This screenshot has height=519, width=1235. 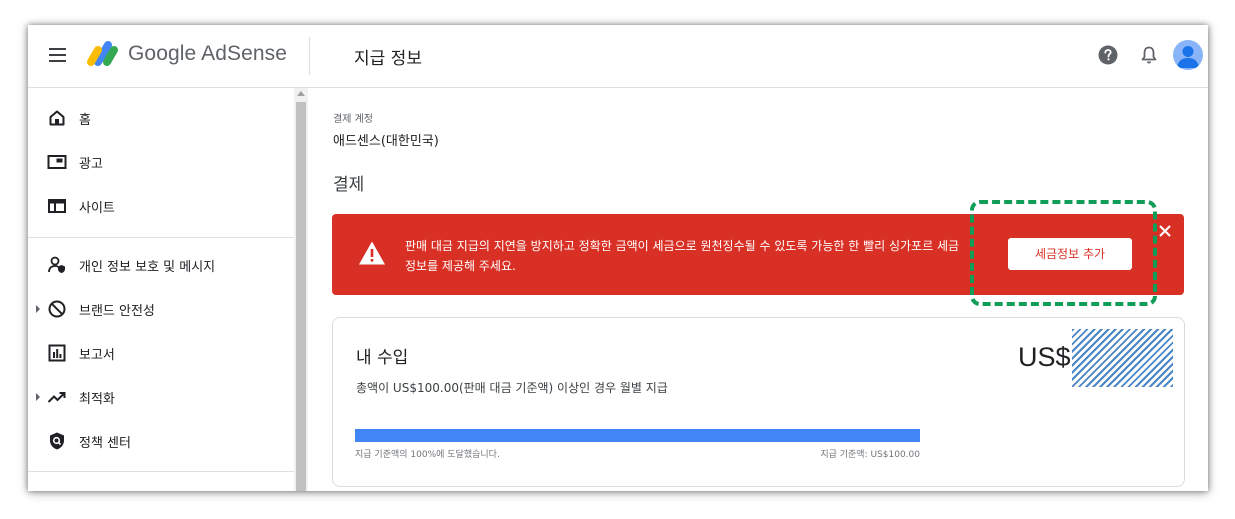 What do you see at coordinates (1165, 231) in the screenshot?
I see `close-icon` at bounding box center [1165, 231].